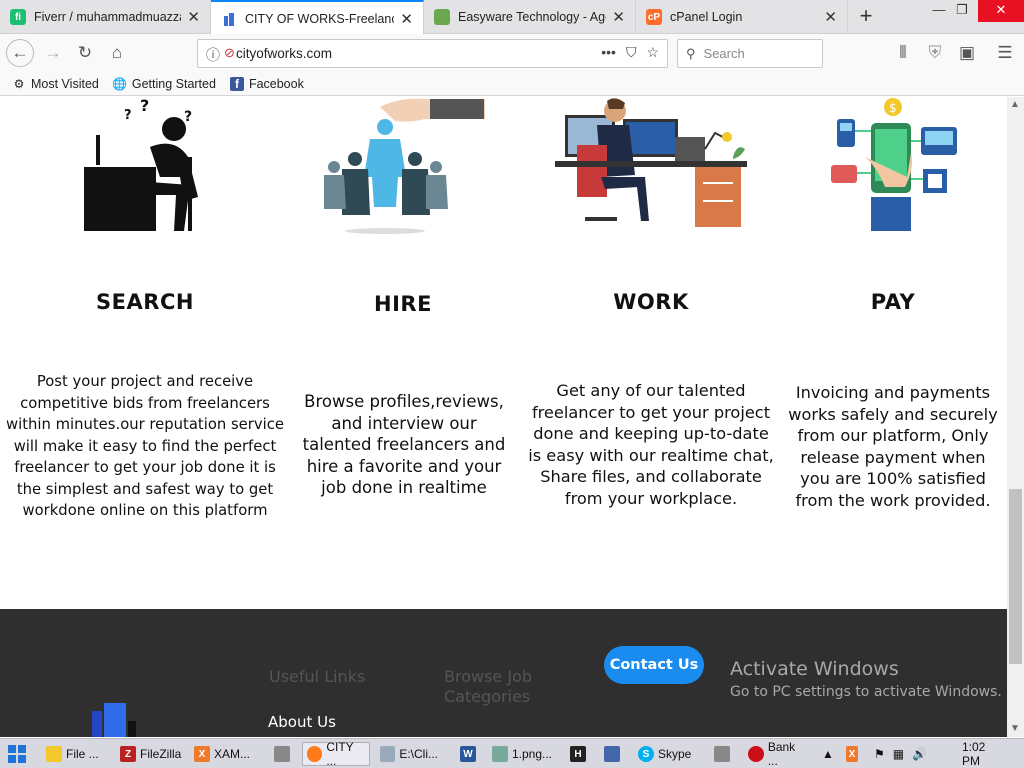  What do you see at coordinates (828, 754) in the screenshot?
I see `tray-expand-icon: ▲` at bounding box center [828, 754].